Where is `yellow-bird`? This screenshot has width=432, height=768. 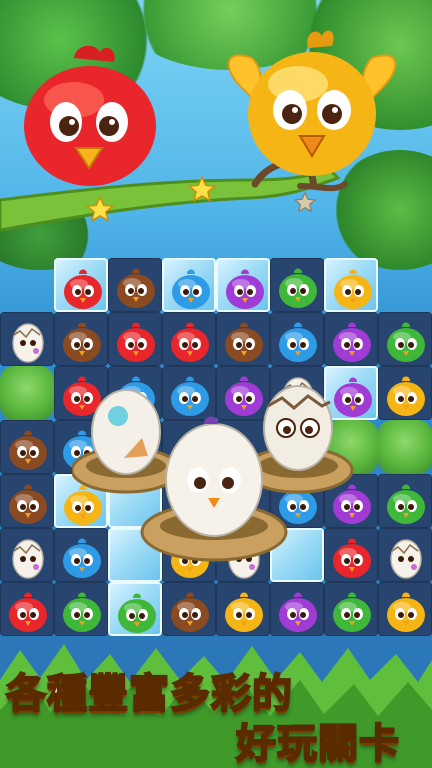
yellow-bird is located at coordinates (312, 103).